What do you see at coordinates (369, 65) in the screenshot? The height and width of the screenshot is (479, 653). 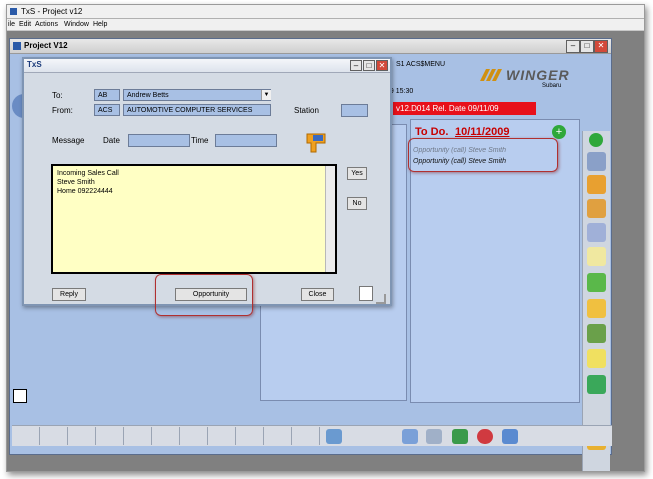 I see `dialog-maximize-button: □` at bounding box center [369, 65].